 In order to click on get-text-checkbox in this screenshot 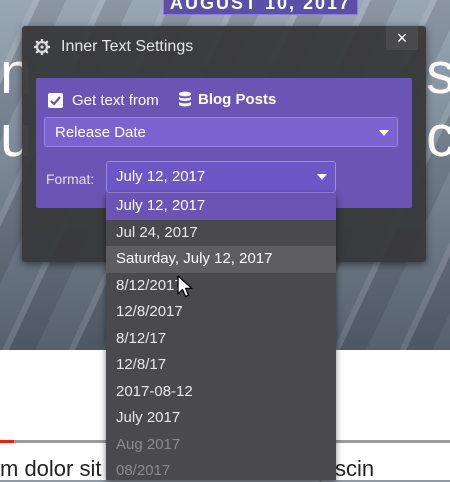, I will do `click(55, 100)`.